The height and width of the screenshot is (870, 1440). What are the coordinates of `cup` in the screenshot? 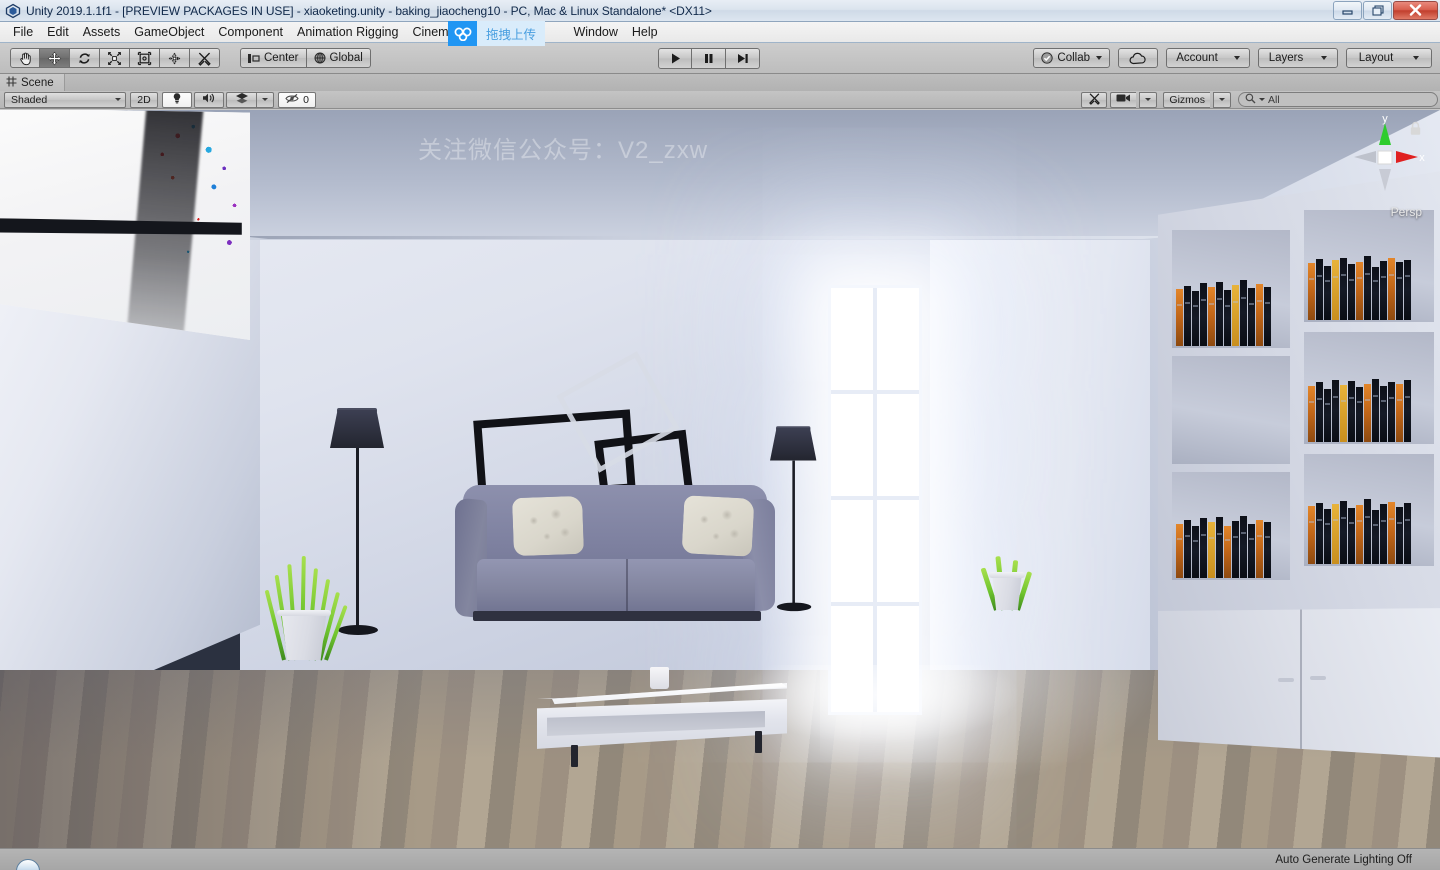 It's located at (659, 678).